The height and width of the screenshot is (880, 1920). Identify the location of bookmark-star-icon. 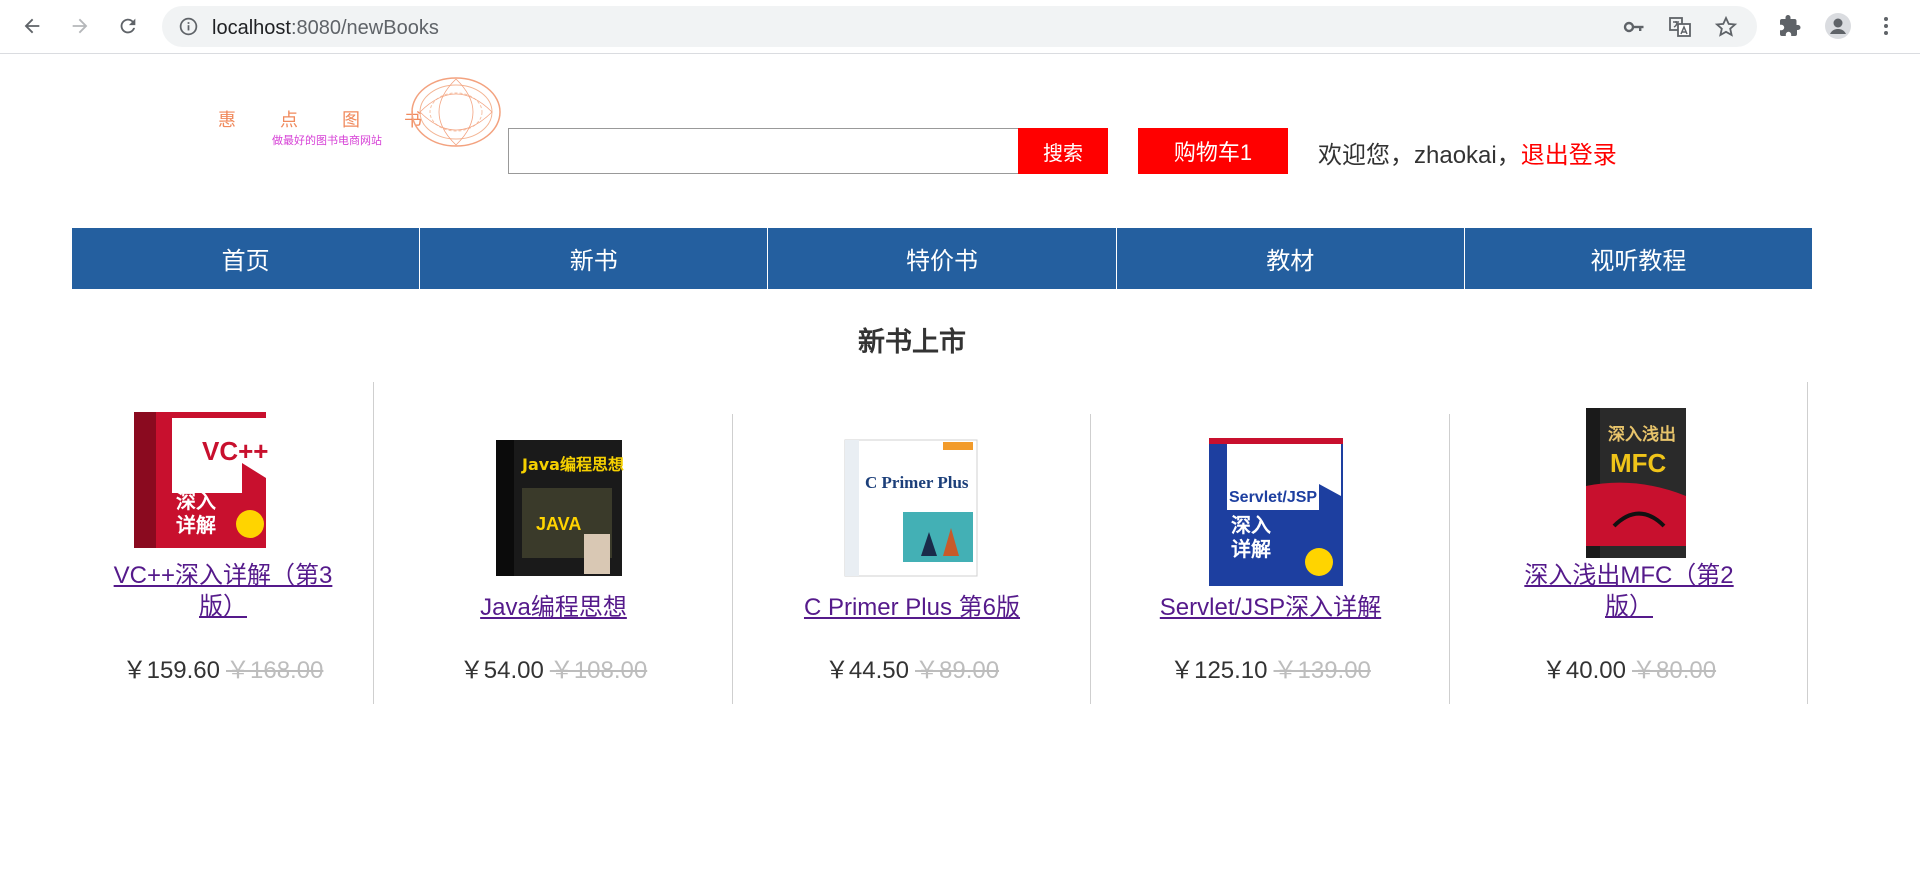
(1726, 27).